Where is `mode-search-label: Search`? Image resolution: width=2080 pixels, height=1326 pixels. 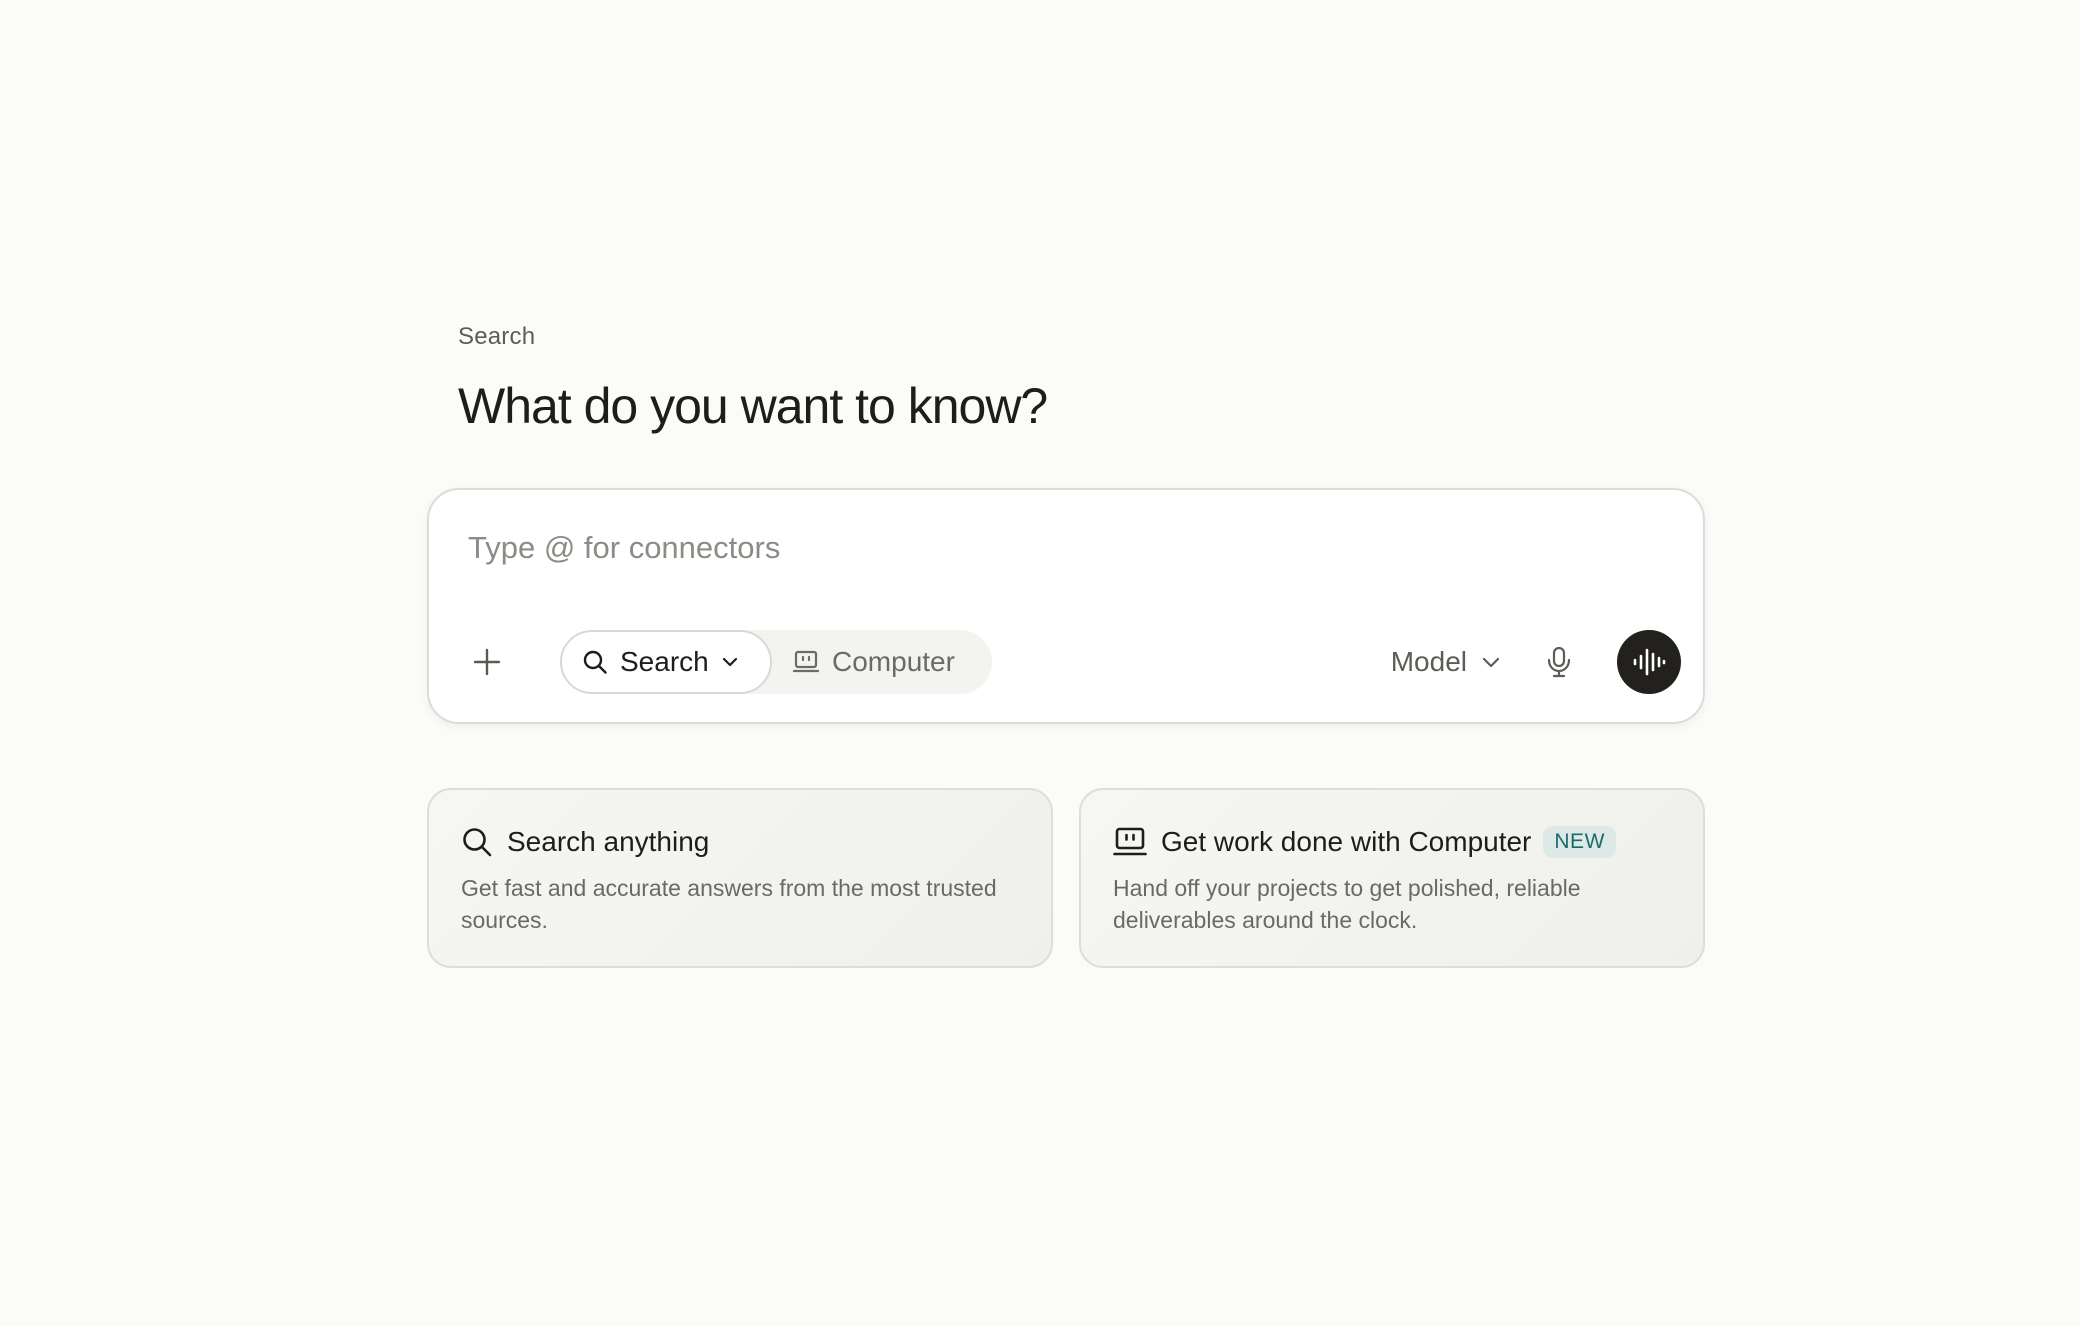
mode-search-label: Search is located at coordinates (664, 661).